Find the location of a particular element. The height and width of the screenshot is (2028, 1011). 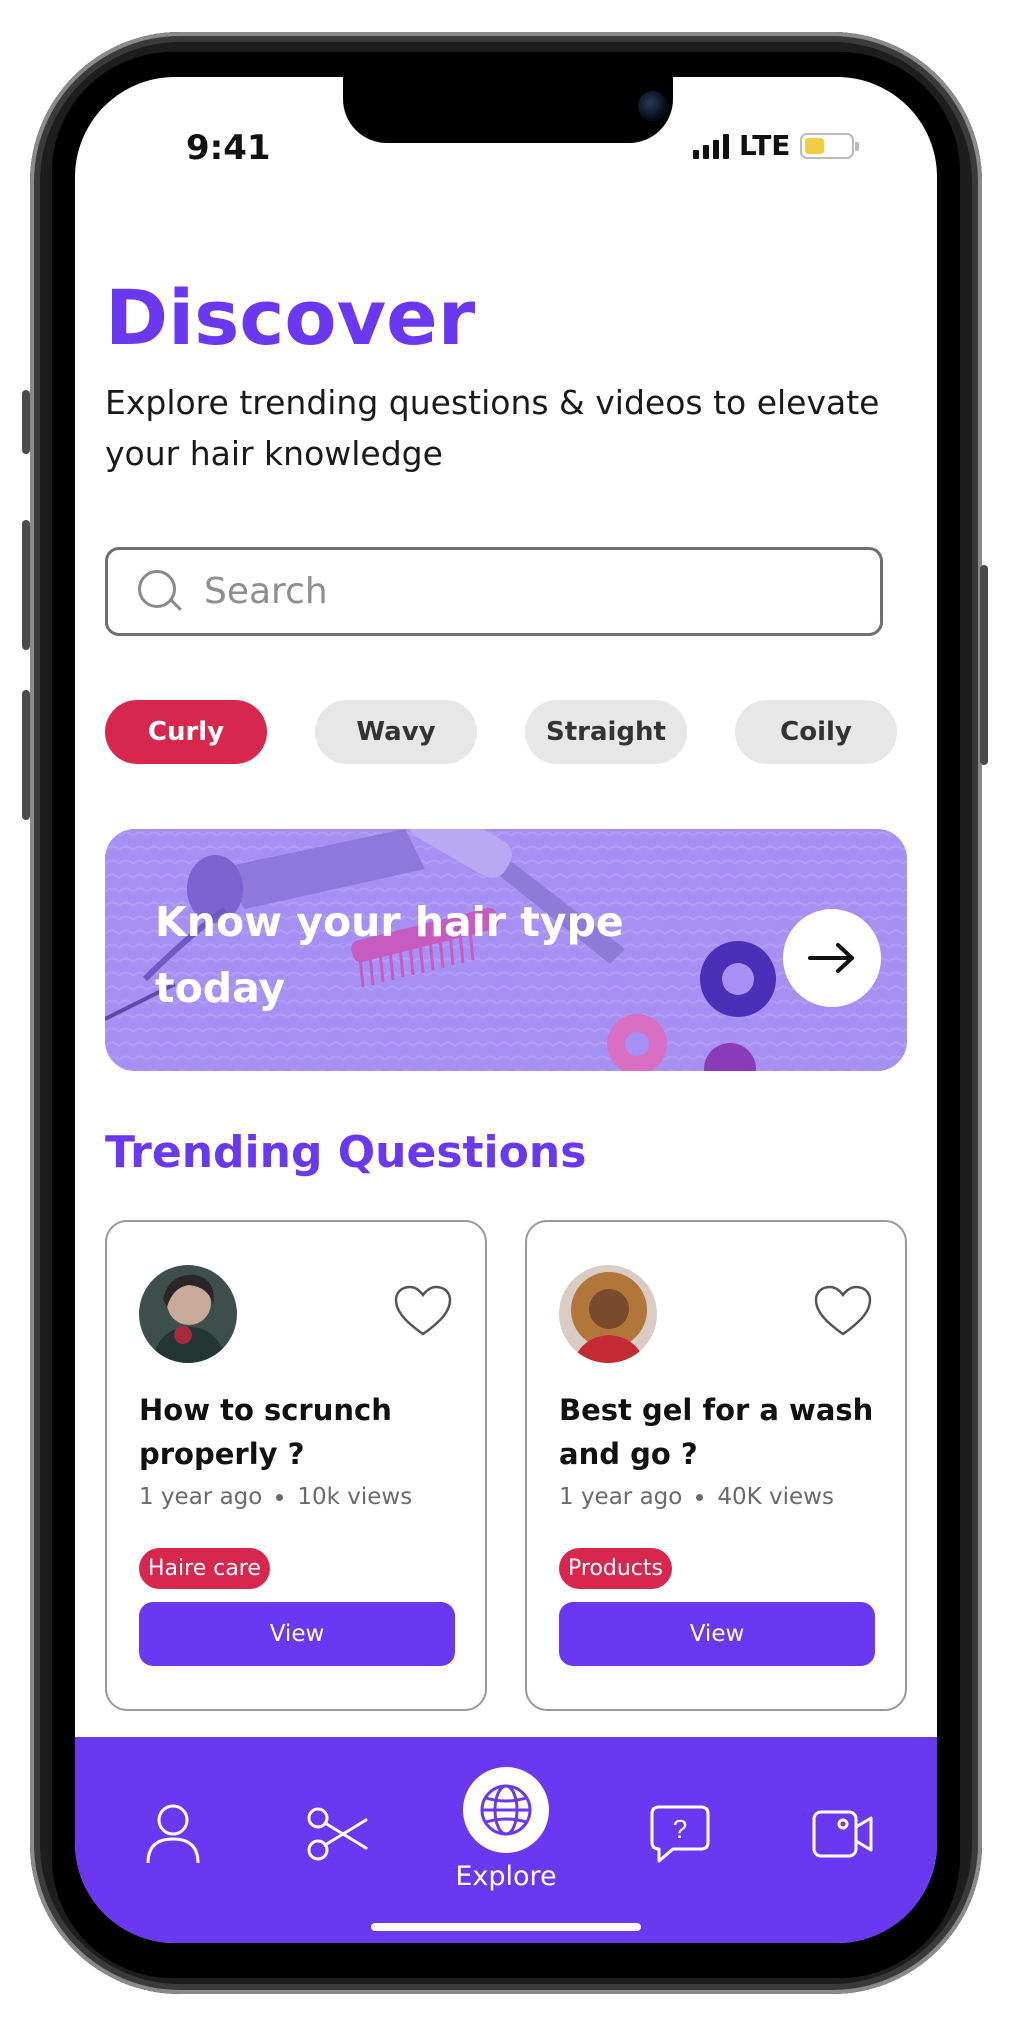

question-title: How to scrunch properly ? is located at coordinates (265, 1432).